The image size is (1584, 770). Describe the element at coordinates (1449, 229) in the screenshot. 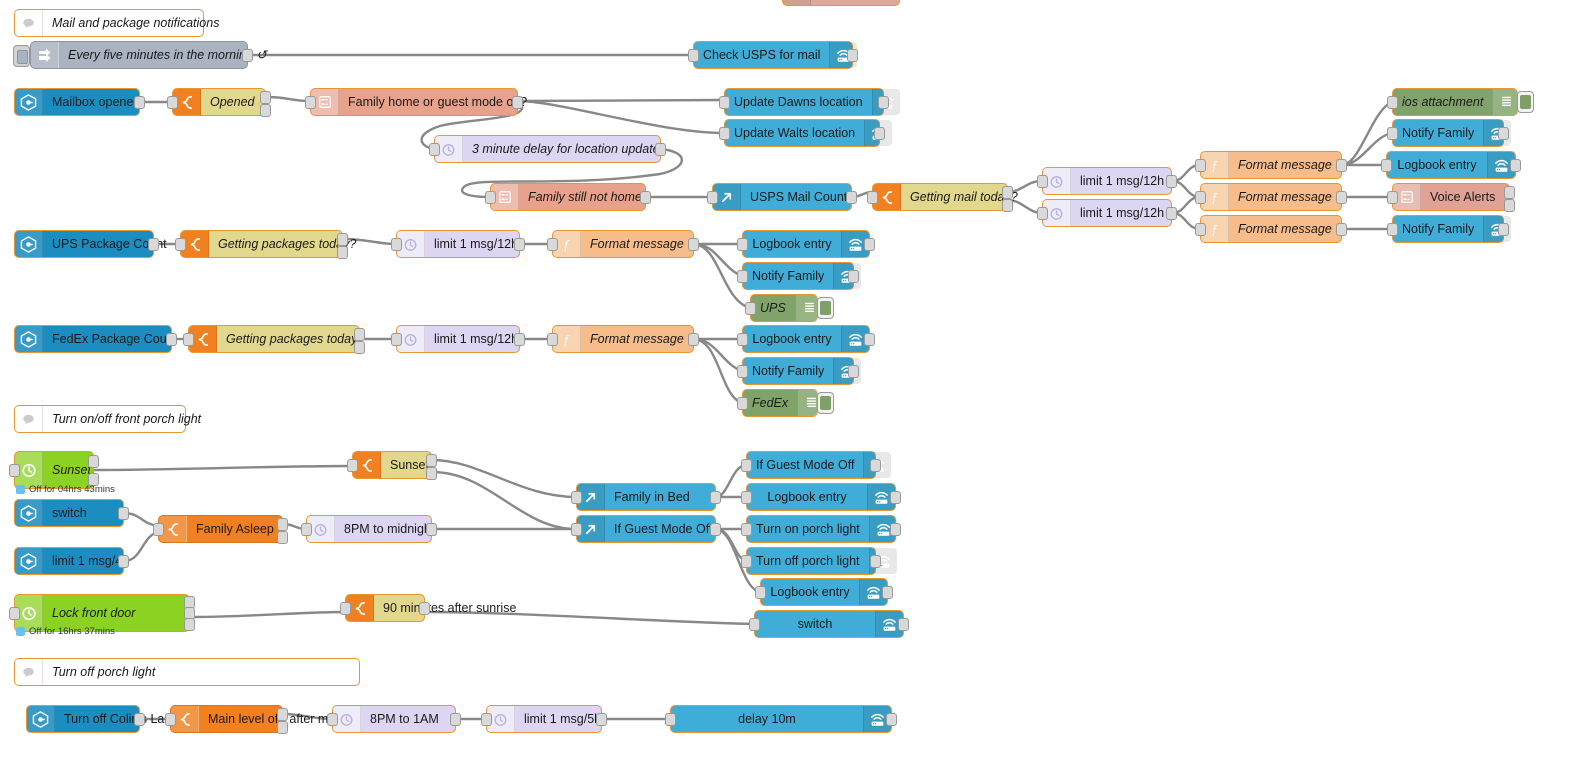

I see `api-call-node-notify-family-2: Notify Family` at that location.